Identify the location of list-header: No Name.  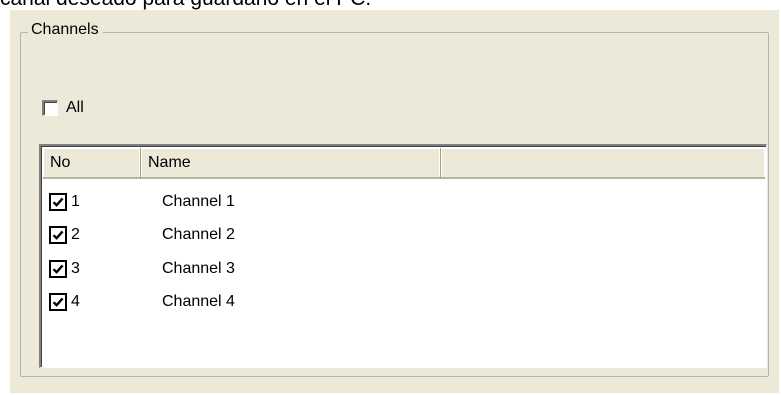
(404, 163).